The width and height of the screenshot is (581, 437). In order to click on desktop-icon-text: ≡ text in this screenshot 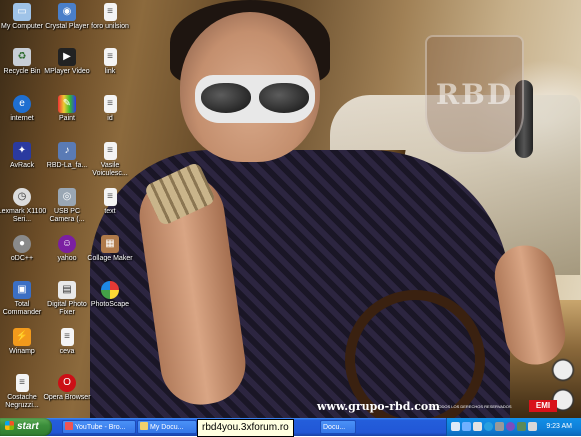, I will do `click(110, 202)`.